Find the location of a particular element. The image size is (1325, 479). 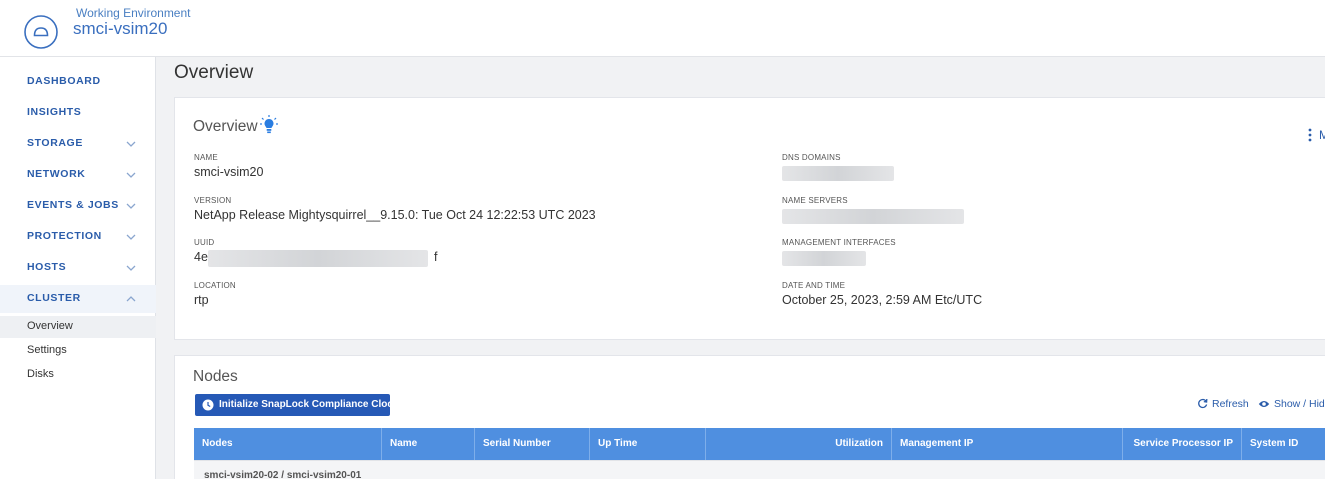

more-options-label: M is located at coordinates (1322, 135).